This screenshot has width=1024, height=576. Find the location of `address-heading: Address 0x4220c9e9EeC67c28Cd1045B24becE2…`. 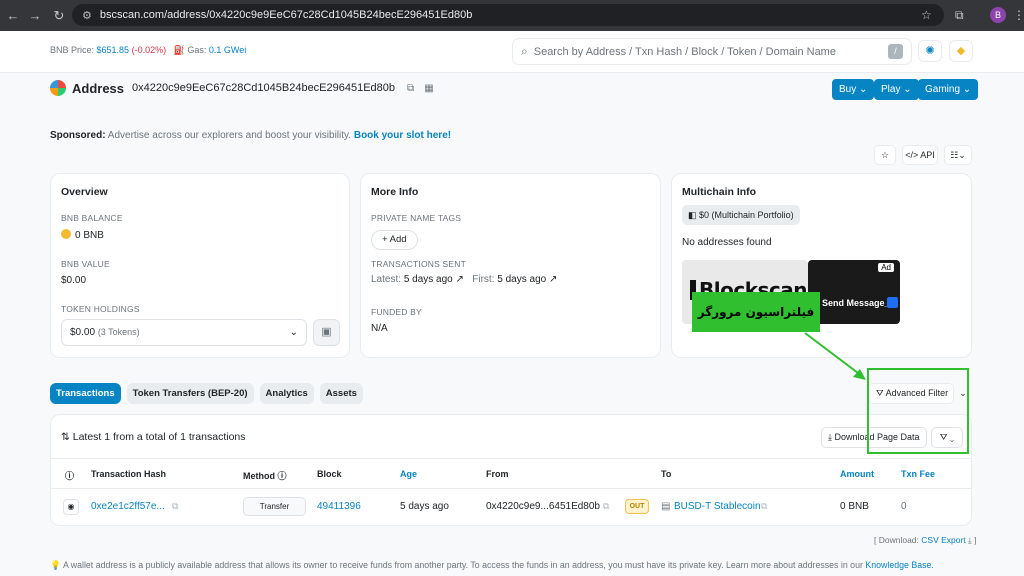

address-heading: Address 0x4220c9e9EeC67c28Cd1045B24becE2… is located at coordinates (247, 88).